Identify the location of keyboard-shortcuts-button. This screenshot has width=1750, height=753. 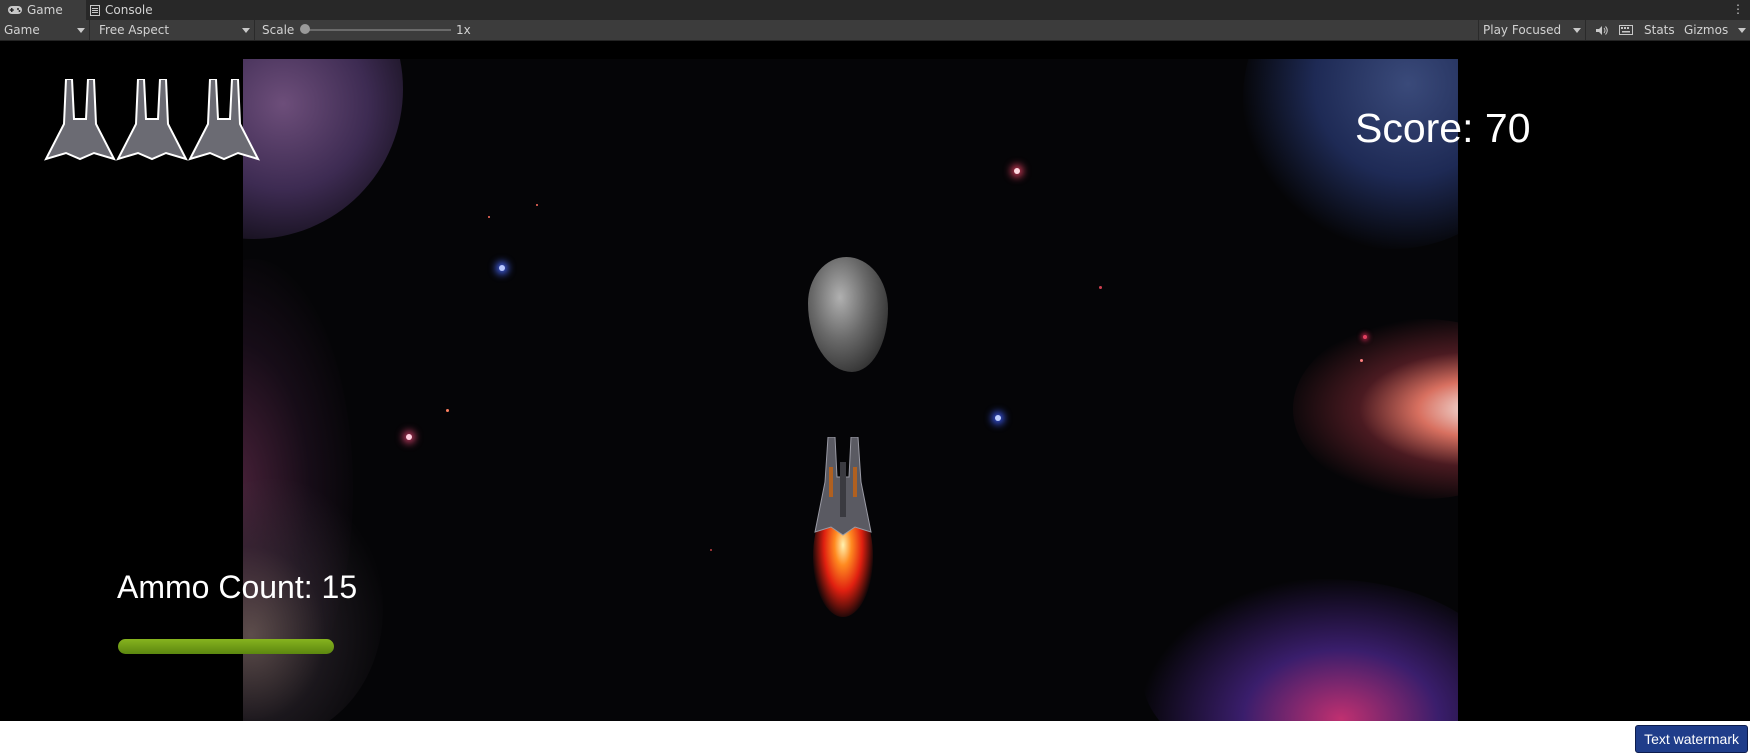
(1626, 30).